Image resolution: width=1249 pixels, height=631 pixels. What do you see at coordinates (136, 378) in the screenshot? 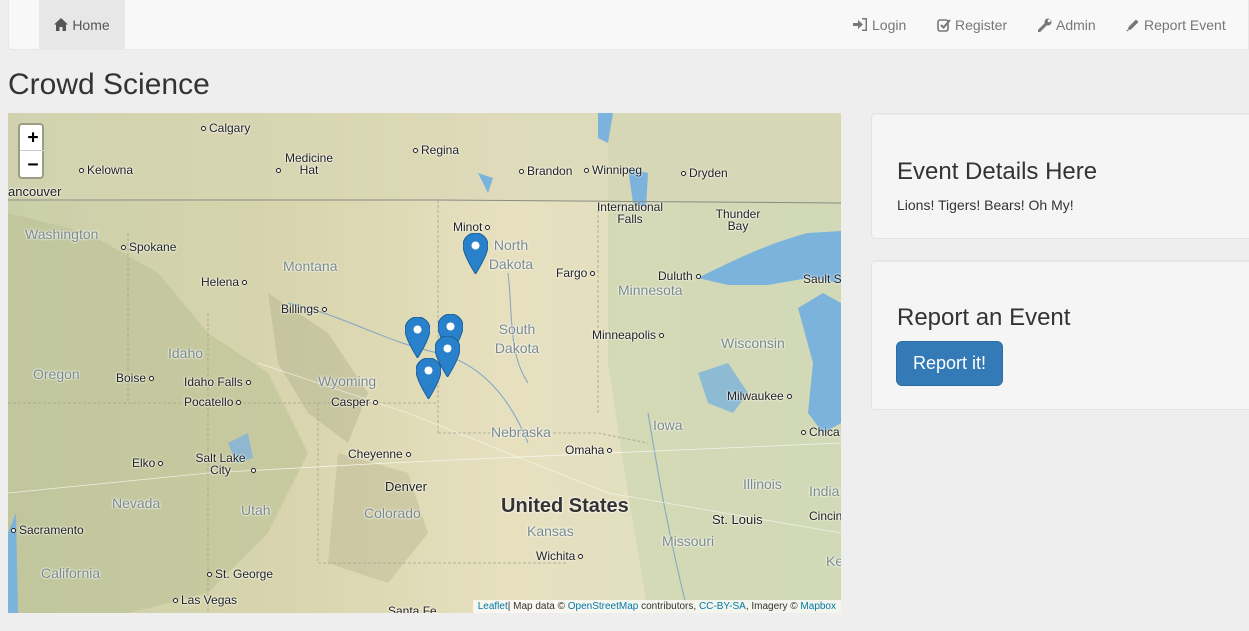
I see `city-boise: Boise` at bounding box center [136, 378].